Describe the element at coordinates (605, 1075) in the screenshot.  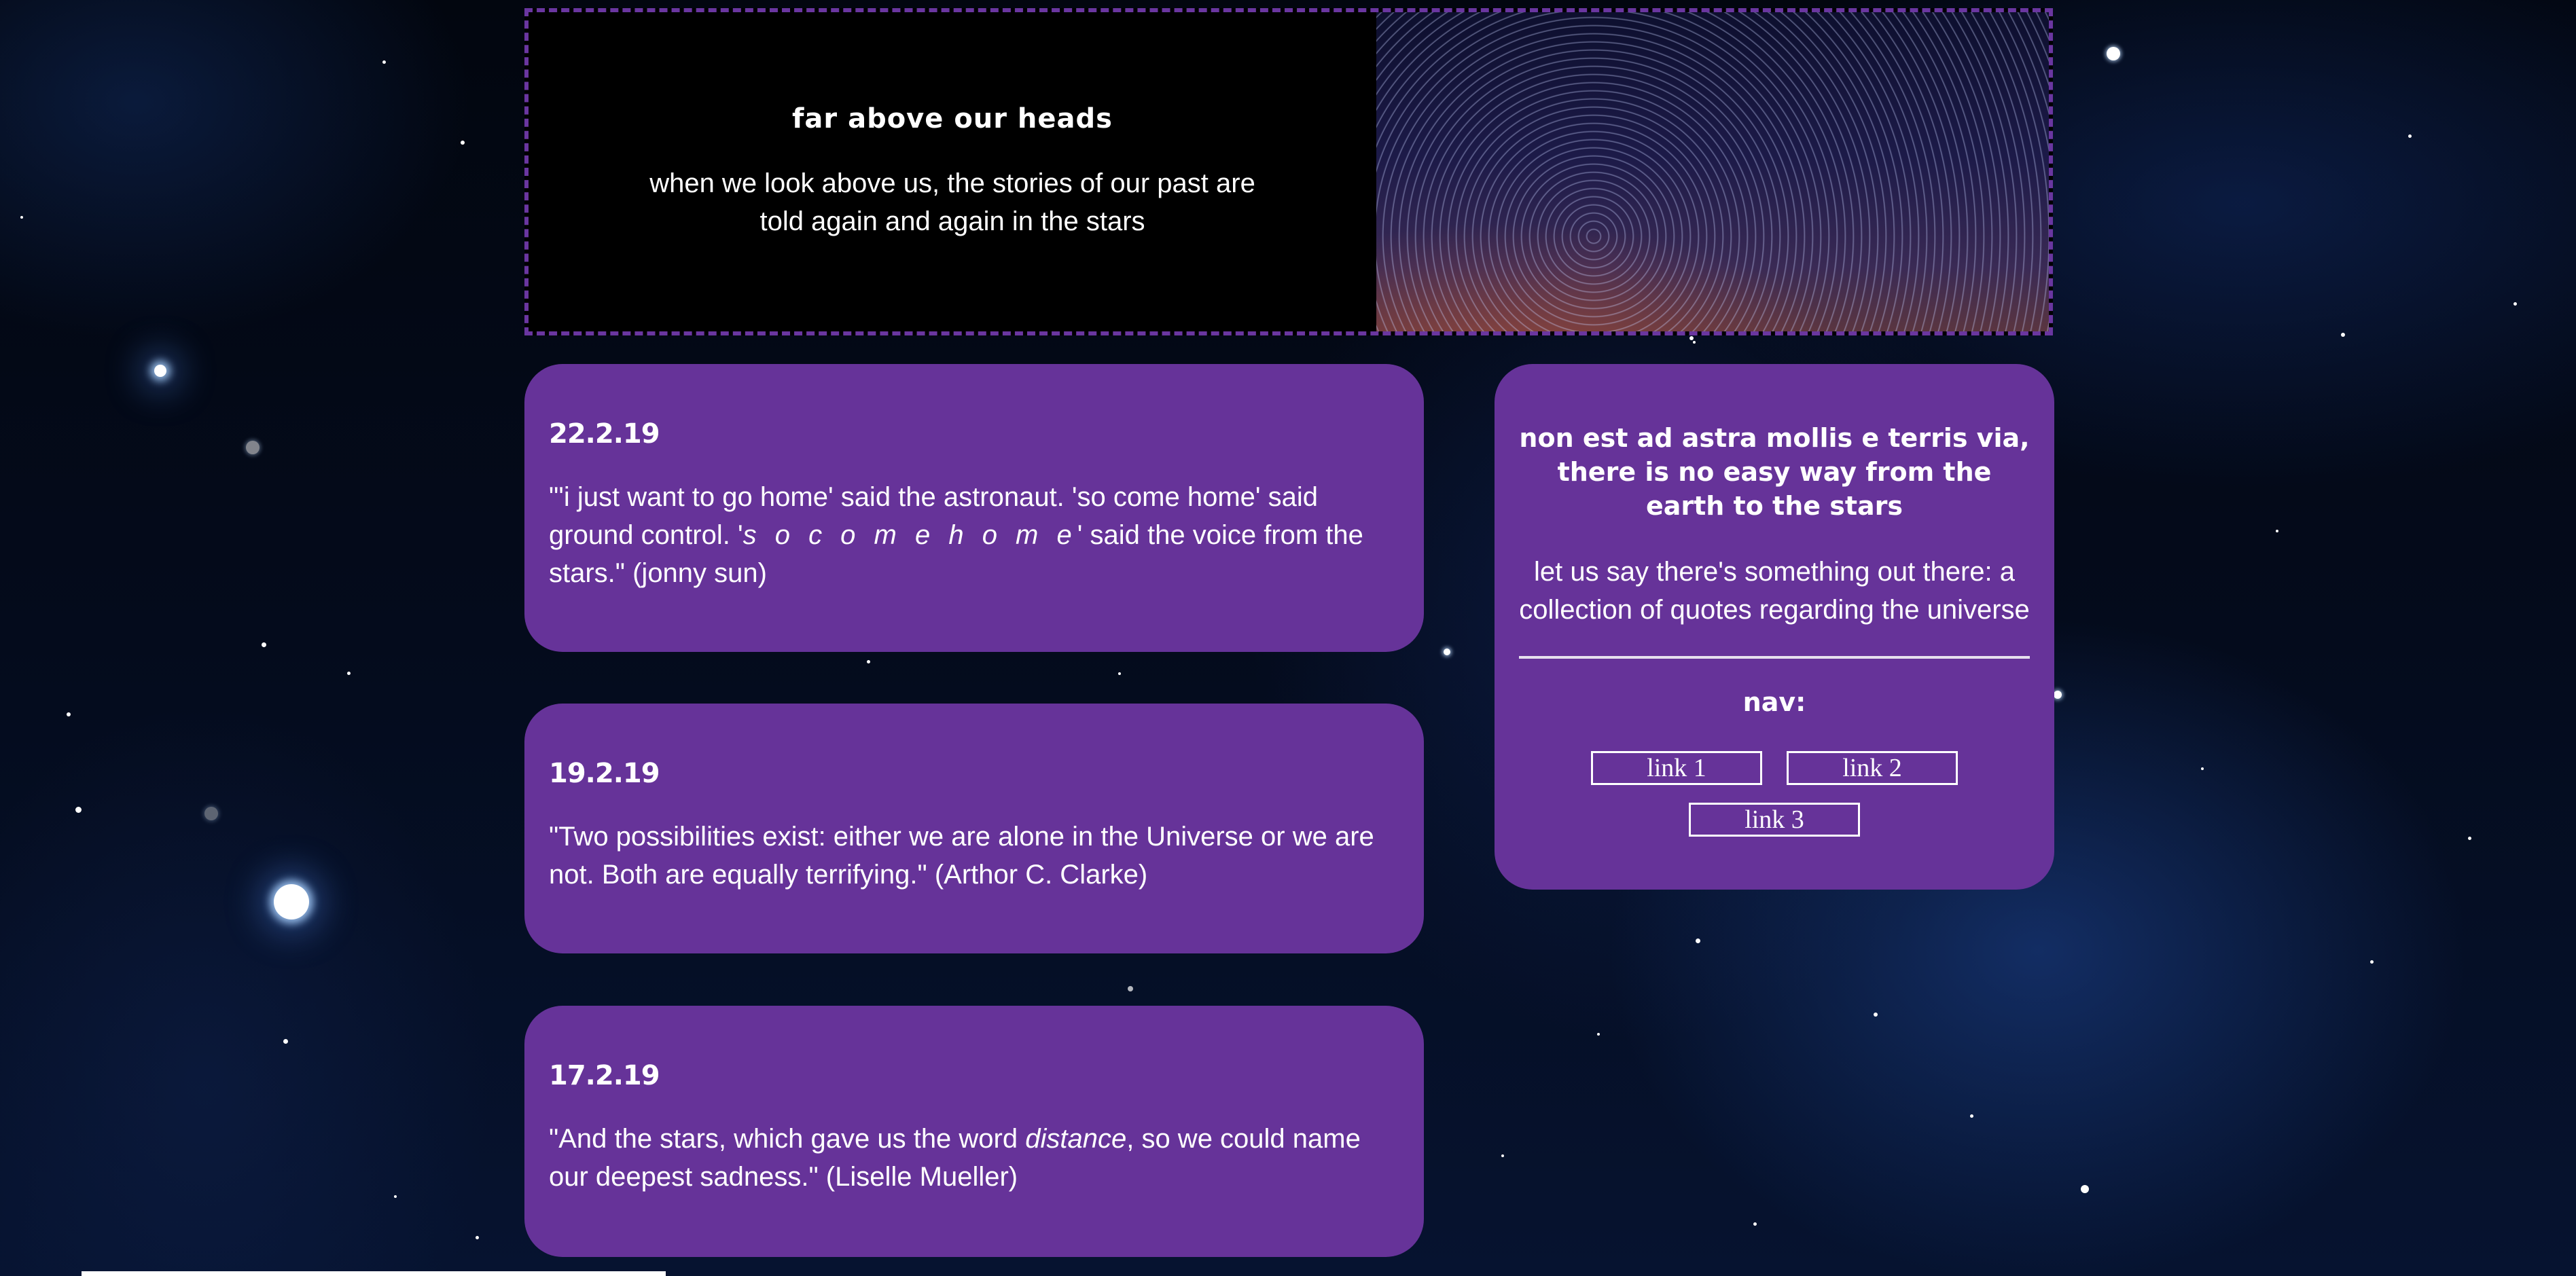
I see `post-date: 17.2.19` at that location.